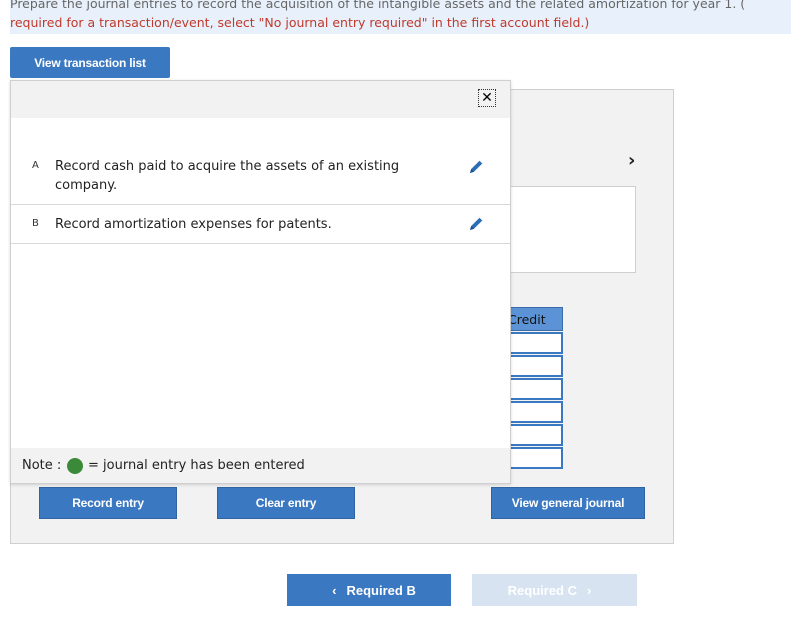  Describe the element at coordinates (487, 98) in the screenshot. I see `close-icon: ✕` at that location.